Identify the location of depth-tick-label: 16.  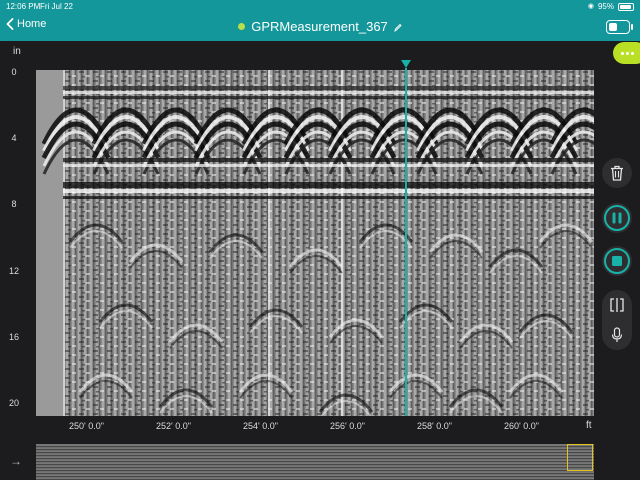
(13, 337).